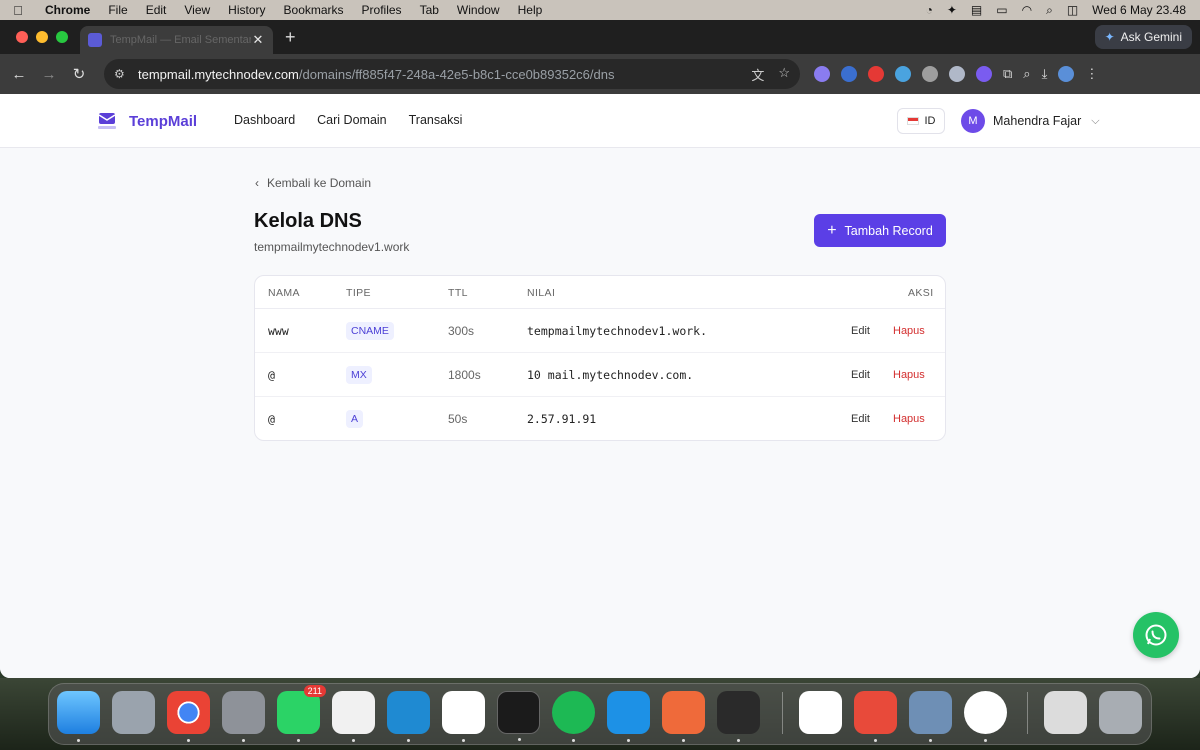 This screenshot has height=750, width=1200. Describe the element at coordinates (463, 716) in the screenshot. I see `mongodb-compass-icon` at that location.